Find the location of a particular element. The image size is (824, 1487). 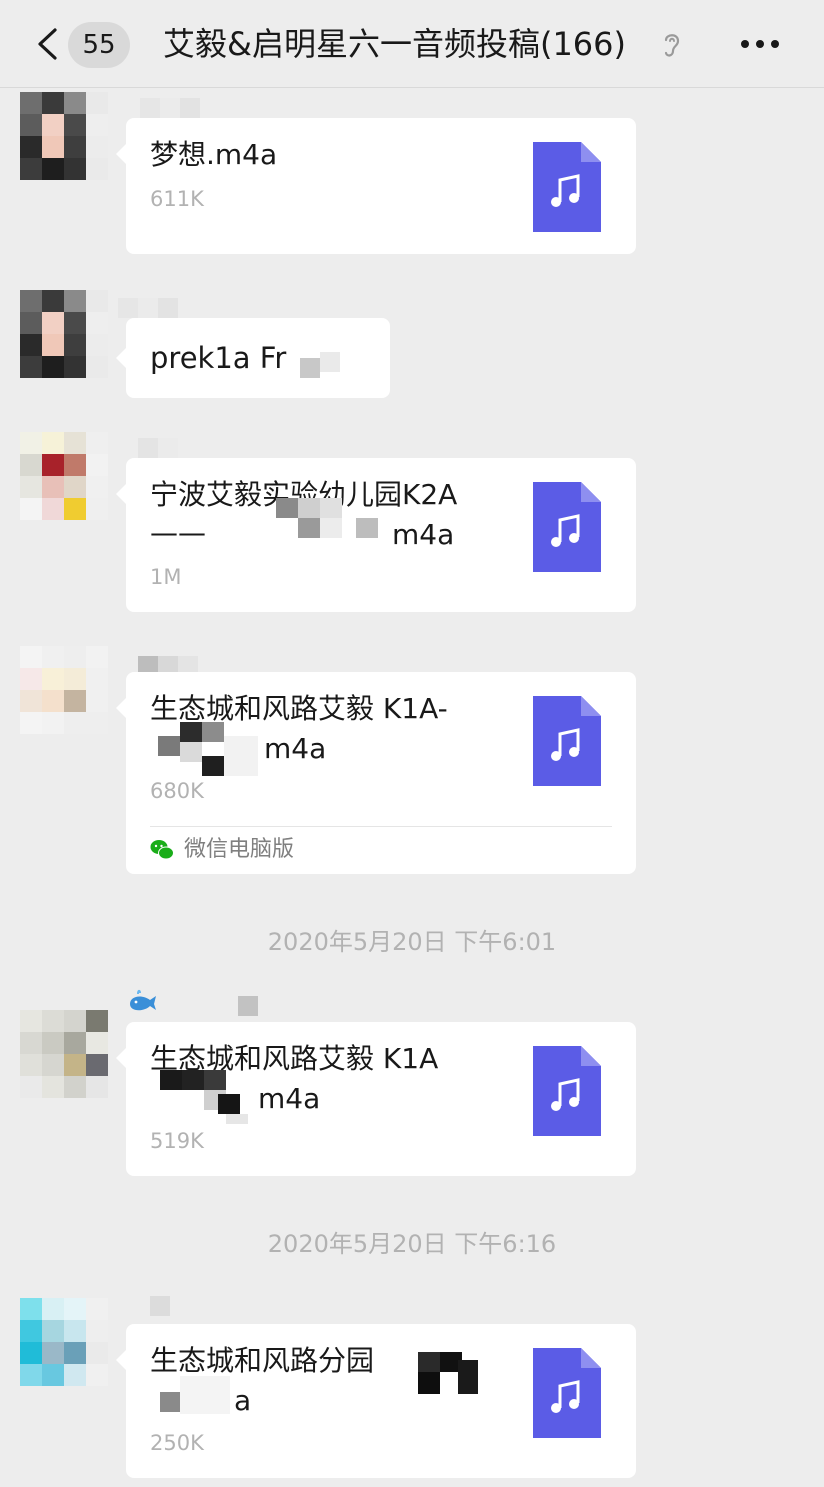

file-name: 梦想.m4a is located at coordinates (214, 154).